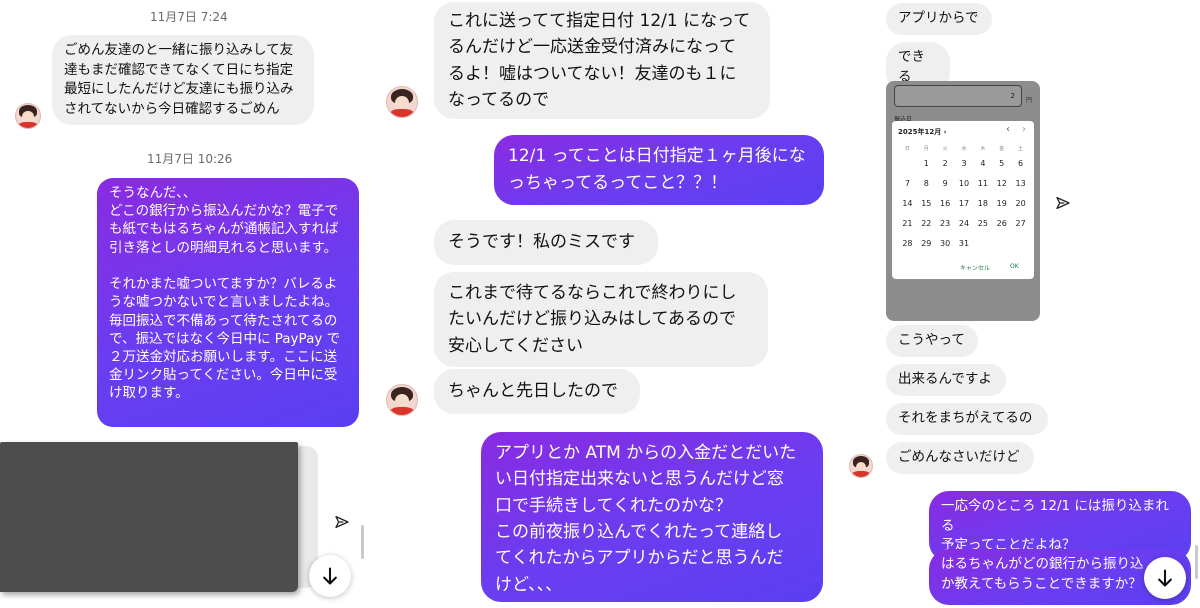  I want to click on calendar-day: 24, so click(964, 223).